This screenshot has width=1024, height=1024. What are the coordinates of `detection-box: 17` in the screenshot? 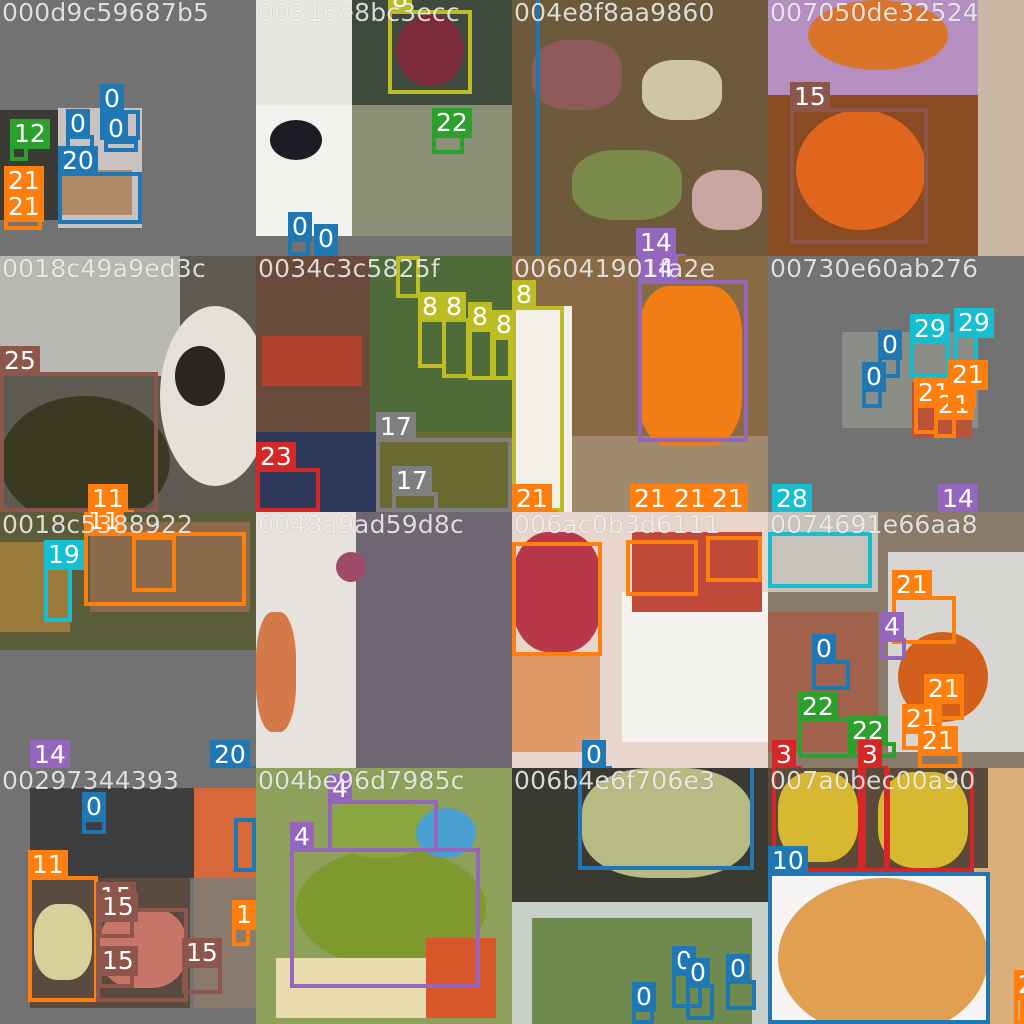 It's located at (415, 489).